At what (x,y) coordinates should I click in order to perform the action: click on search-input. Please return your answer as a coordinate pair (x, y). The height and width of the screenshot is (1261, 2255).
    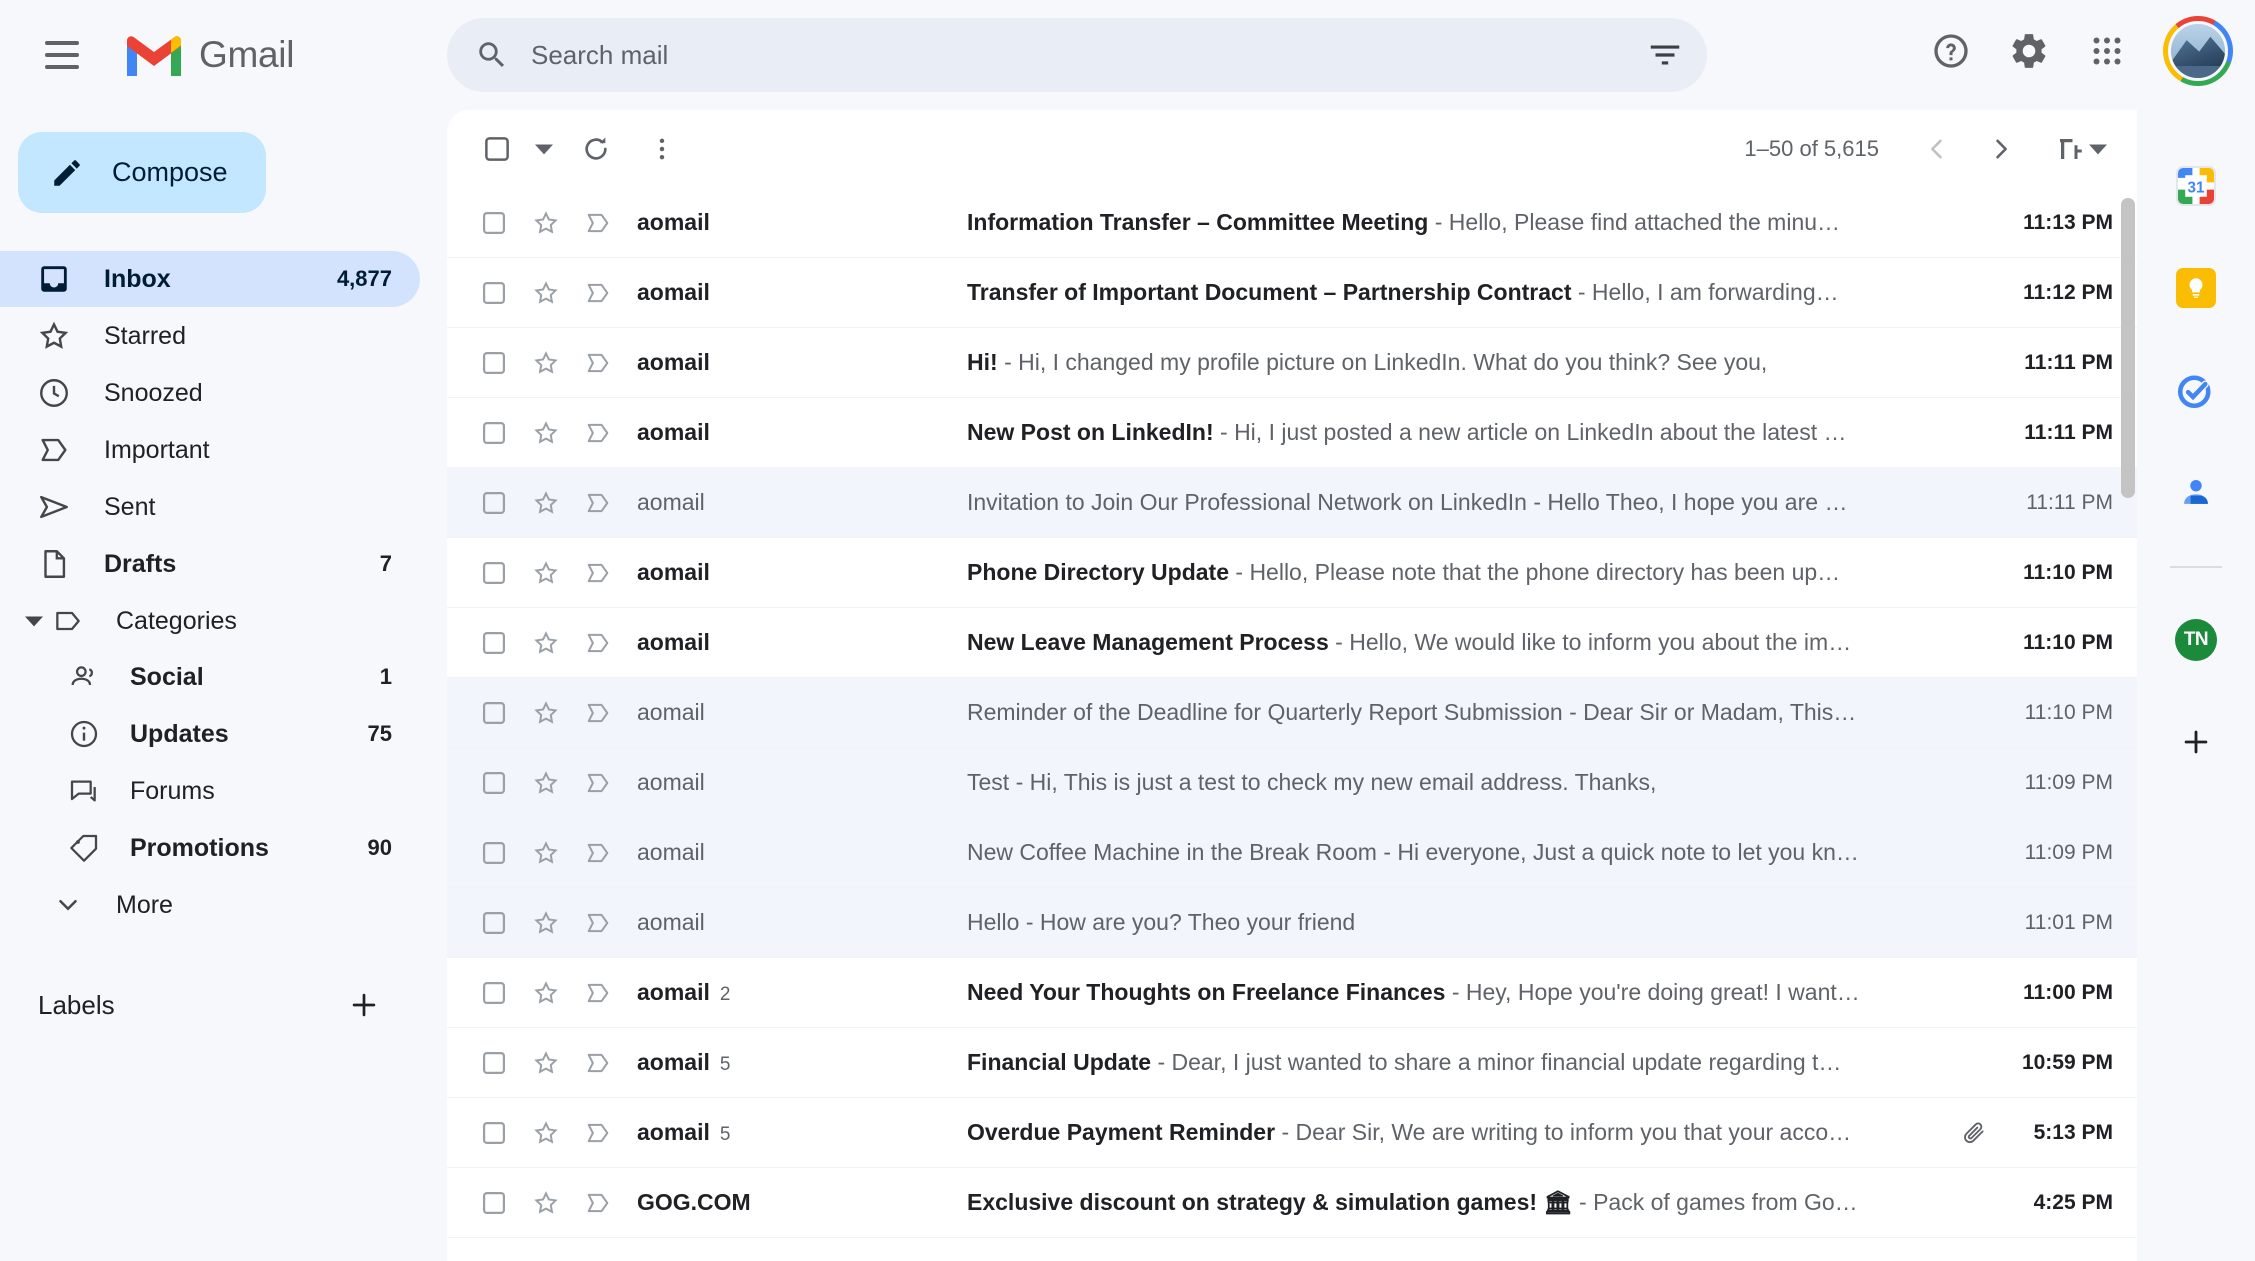
    Looking at the image, I should click on (1080, 55).